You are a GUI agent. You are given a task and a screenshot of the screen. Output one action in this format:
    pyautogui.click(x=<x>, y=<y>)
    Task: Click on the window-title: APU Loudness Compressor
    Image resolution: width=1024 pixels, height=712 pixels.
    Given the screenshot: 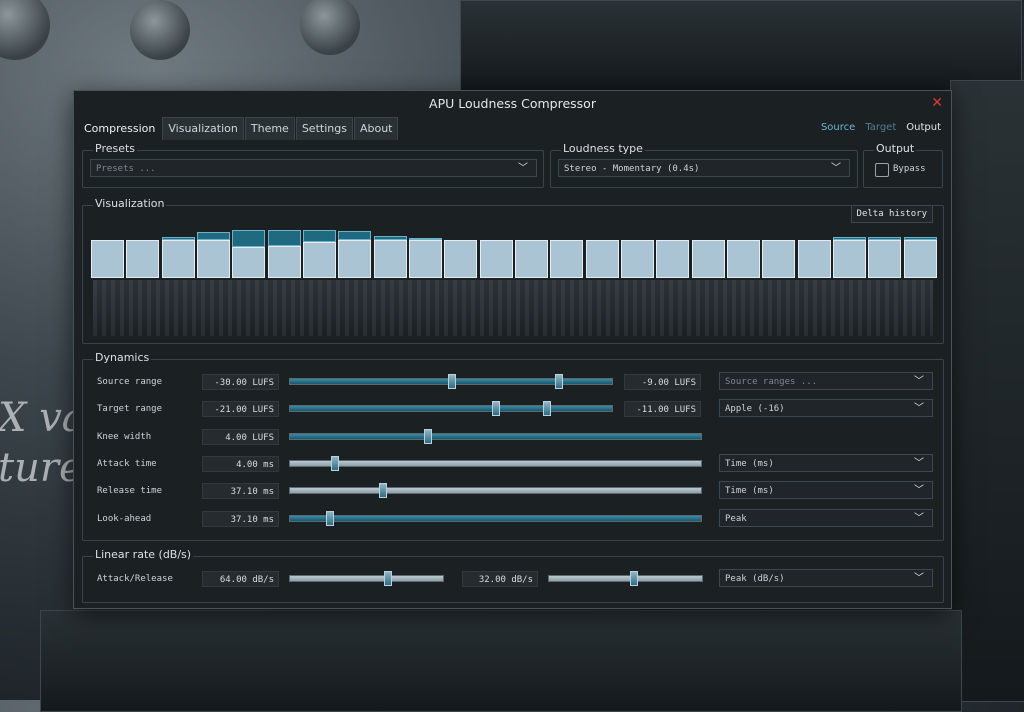 What is the action you would take?
    pyautogui.click(x=512, y=103)
    